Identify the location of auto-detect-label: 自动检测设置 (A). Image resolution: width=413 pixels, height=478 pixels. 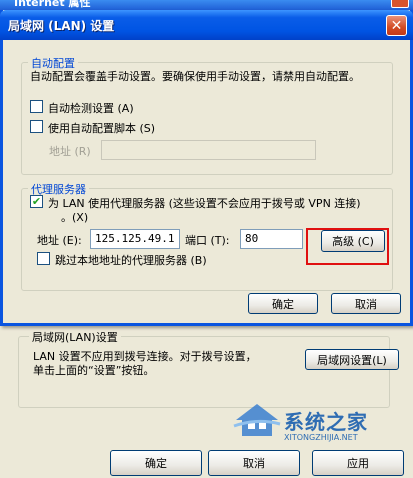
(91, 108).